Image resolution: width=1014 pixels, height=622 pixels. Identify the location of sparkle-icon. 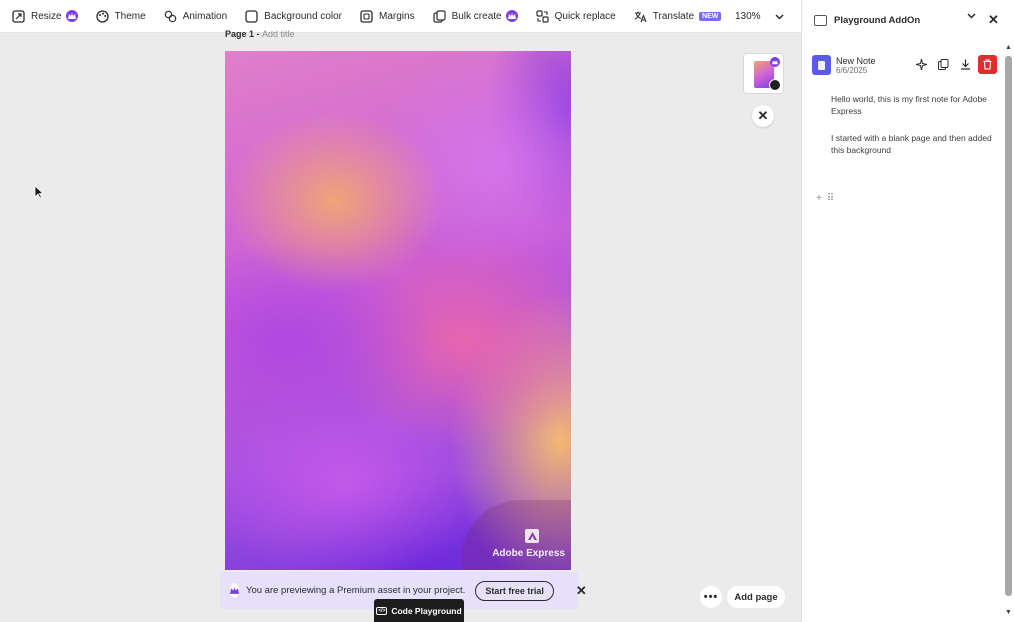
(921, 64).